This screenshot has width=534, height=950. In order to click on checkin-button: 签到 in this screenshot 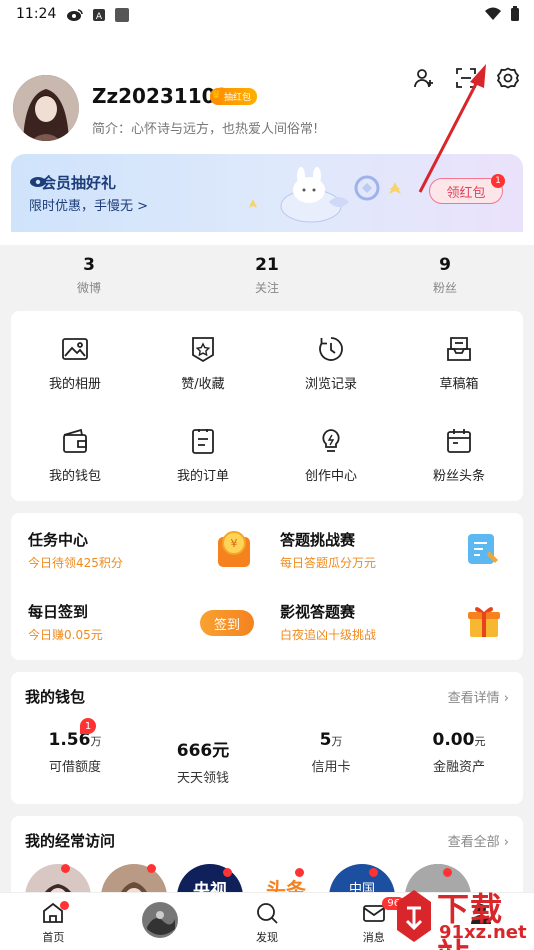, I will do `click(227, 623)`.